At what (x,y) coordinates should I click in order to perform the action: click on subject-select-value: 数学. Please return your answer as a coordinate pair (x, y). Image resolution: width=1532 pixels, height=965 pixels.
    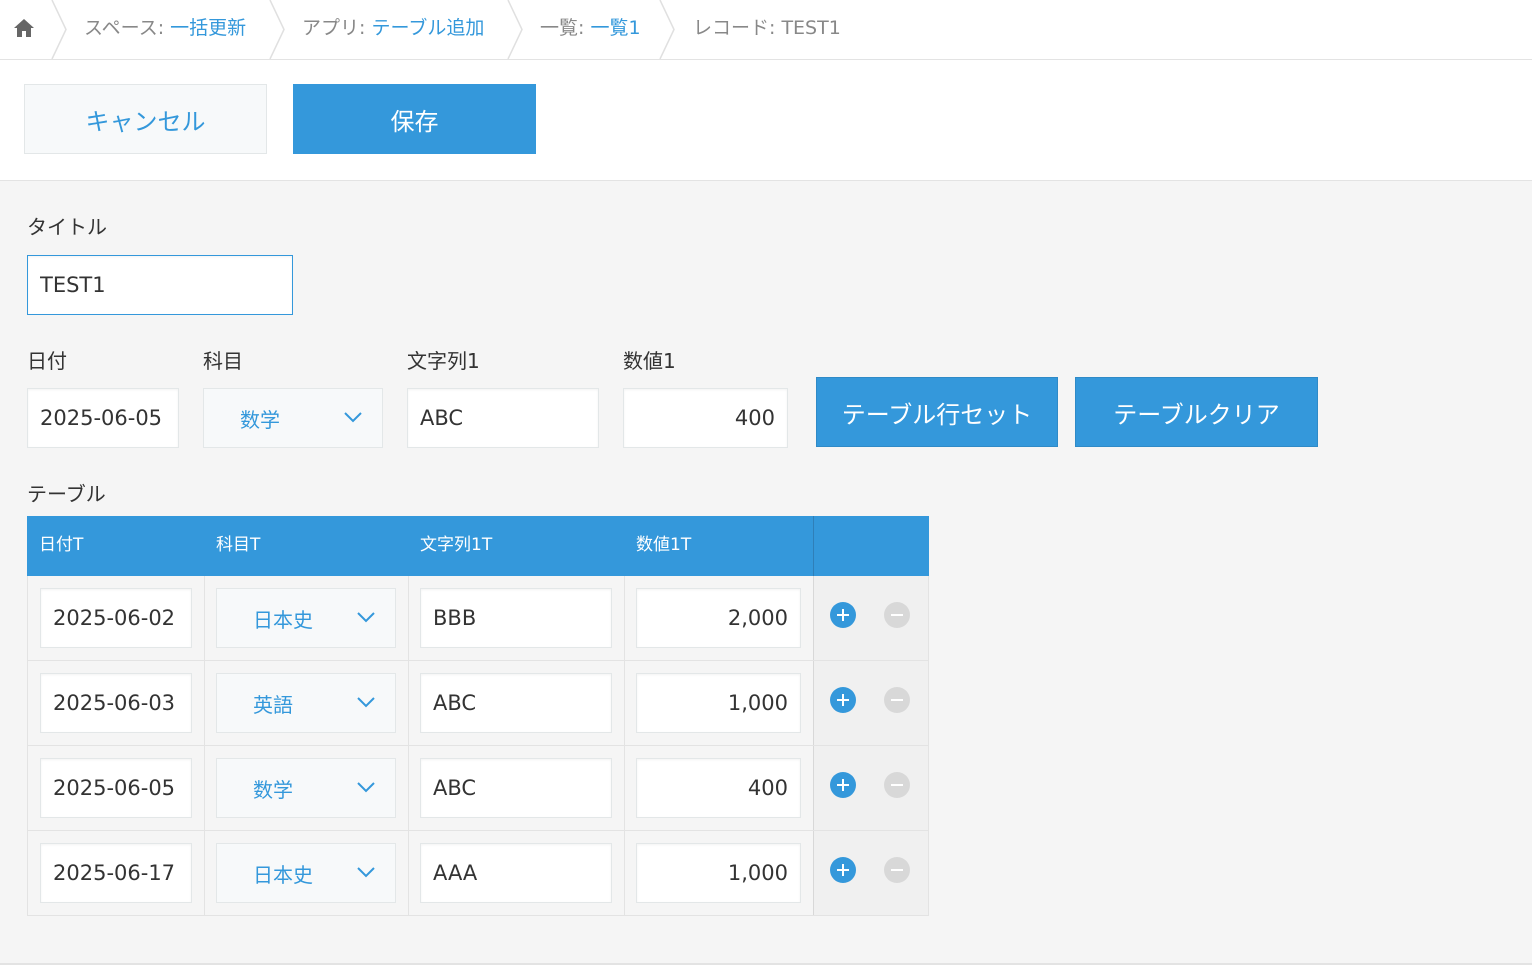
    Looking at the image, I should click on (260, 419).